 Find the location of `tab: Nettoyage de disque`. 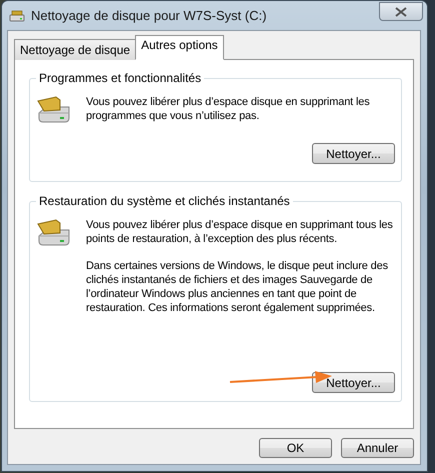

tab: Nettoyage de disque is located at coordinates (75, 49).